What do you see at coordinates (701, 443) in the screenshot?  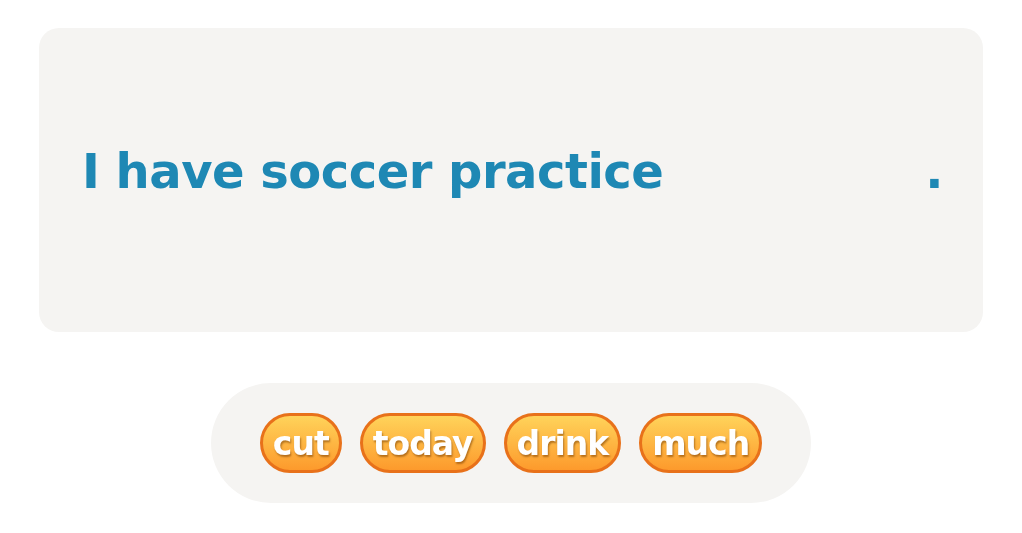 I see `word-chip: much` at bounding box center [701, 443].